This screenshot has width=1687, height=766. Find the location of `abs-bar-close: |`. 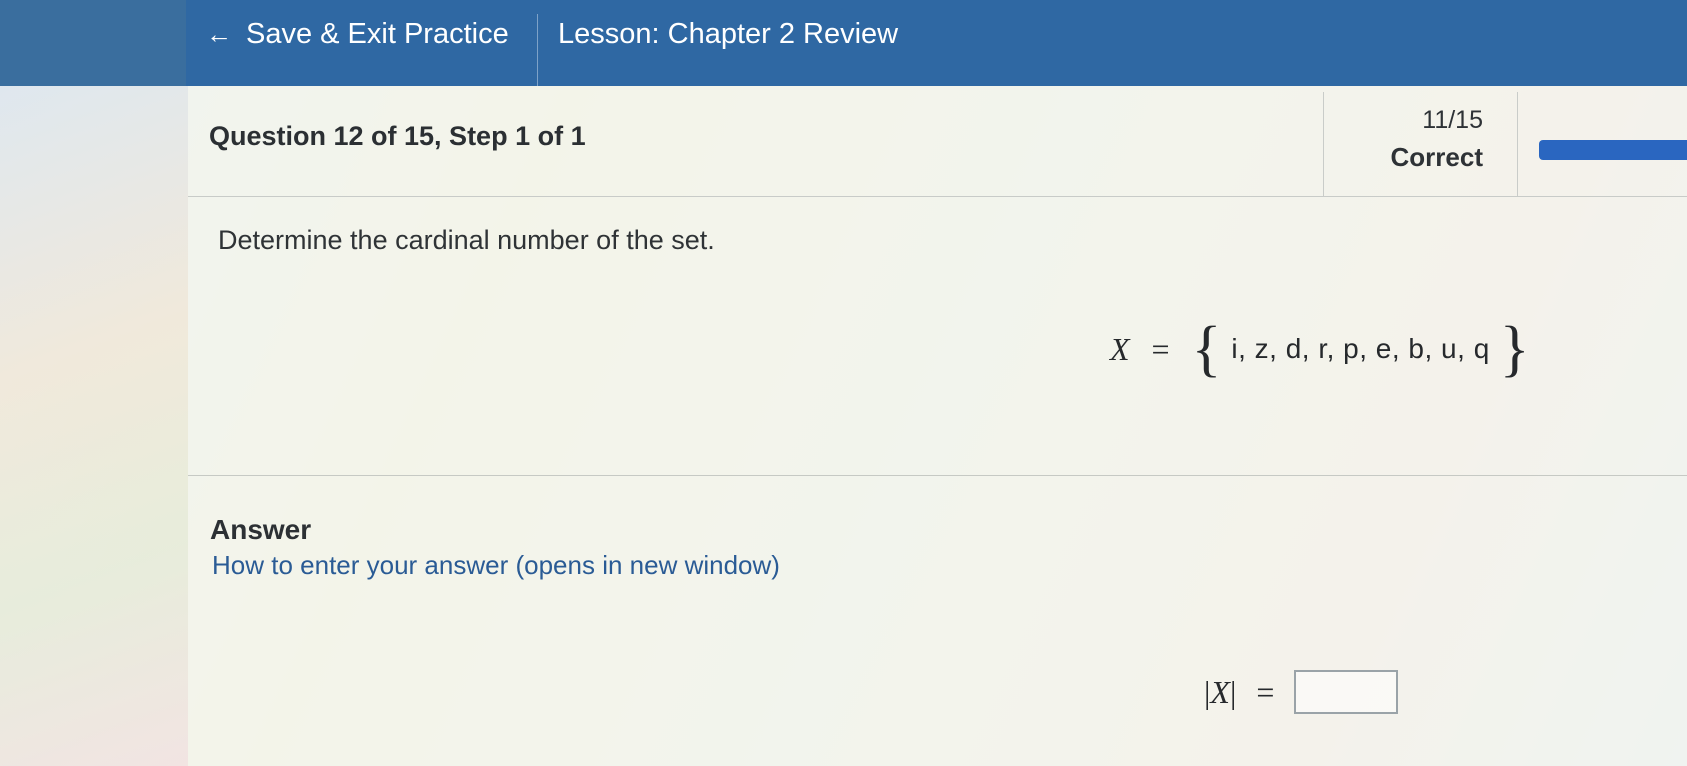

abs-bar-close: | is located at coordinates (1233, 691).